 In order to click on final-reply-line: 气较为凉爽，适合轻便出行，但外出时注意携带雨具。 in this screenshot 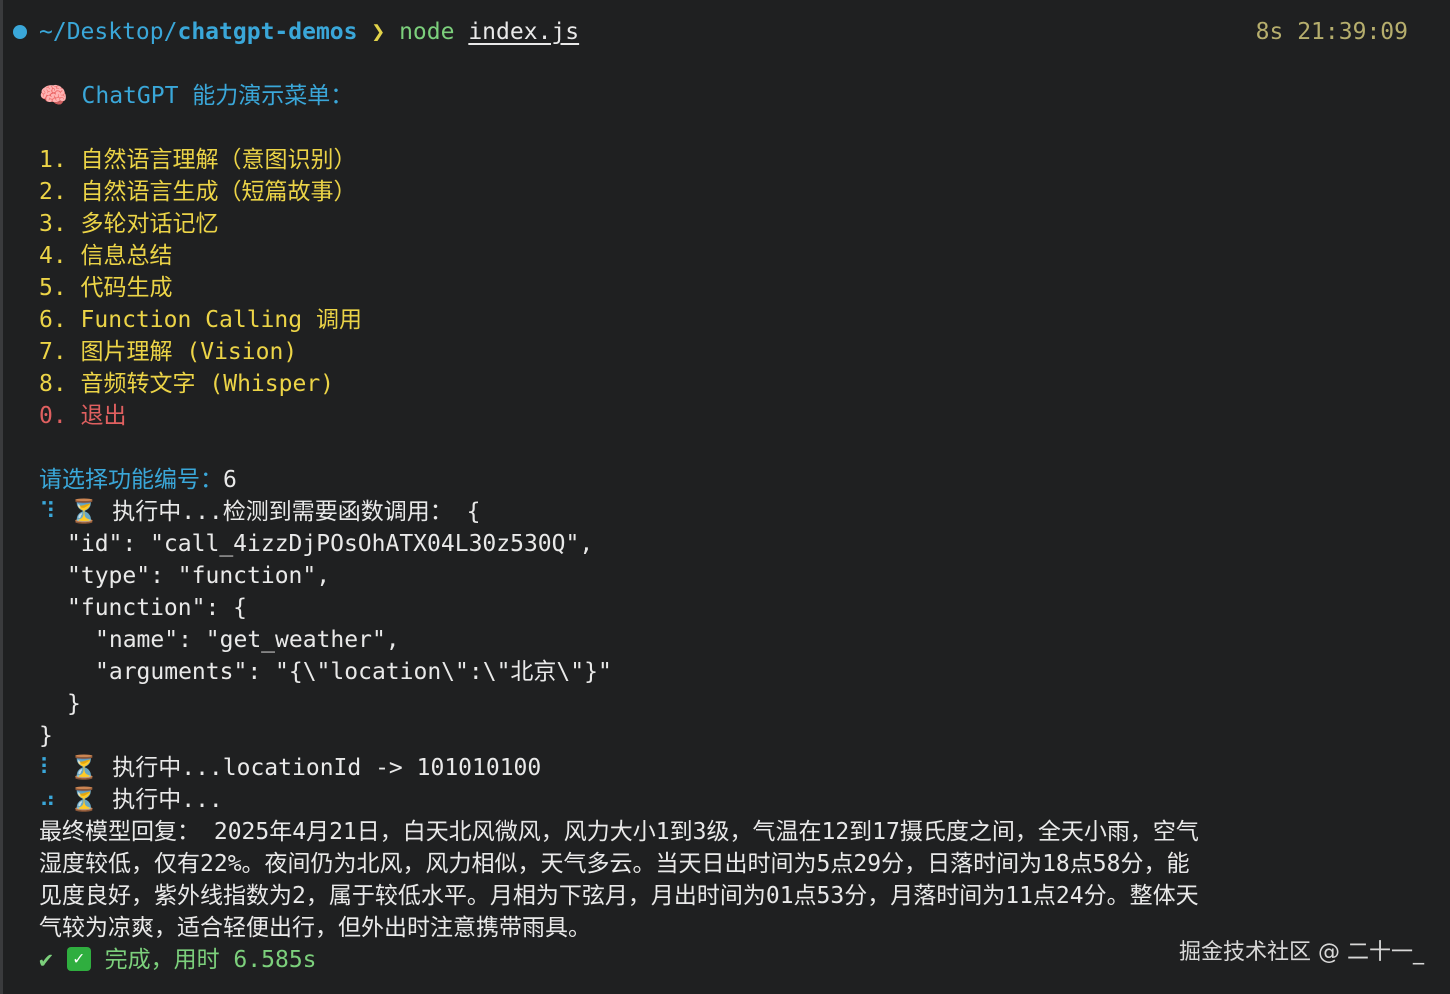, I will do `click(315, 928)`.